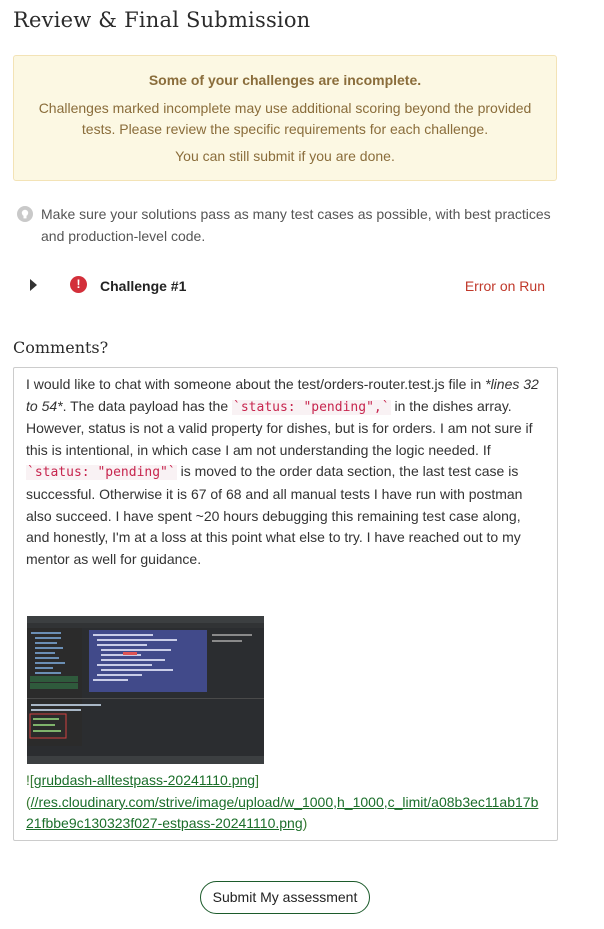 This screenshot has width=604, height=929. I want to click on challenge-name: Challenge #1, so click(143, 286).